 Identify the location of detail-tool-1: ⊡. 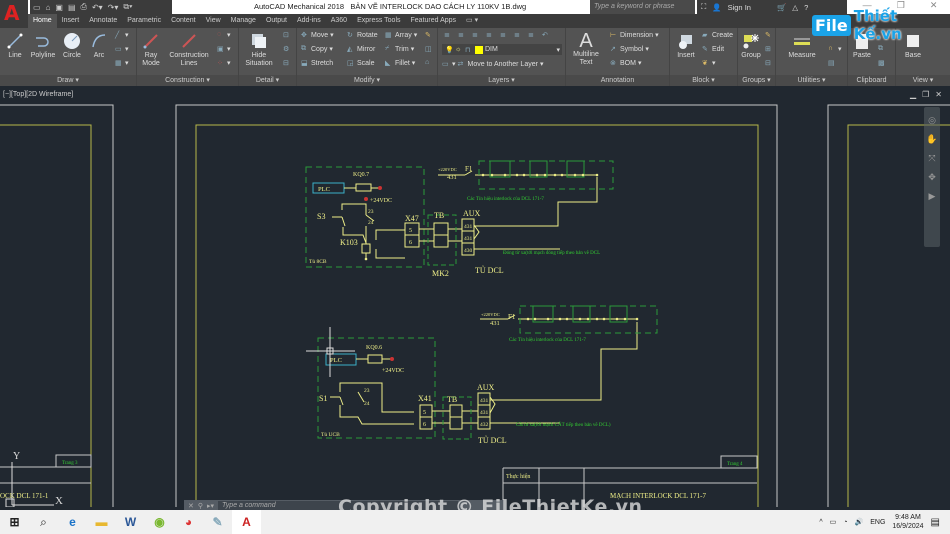
(287, 35).